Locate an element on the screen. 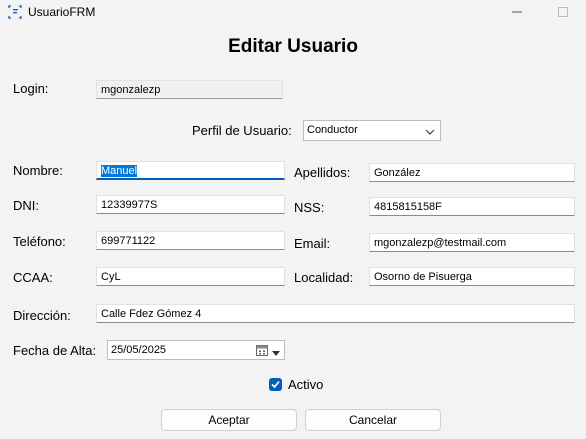  perfil-dropdown: Conductor is located at coordinates (372, 130).